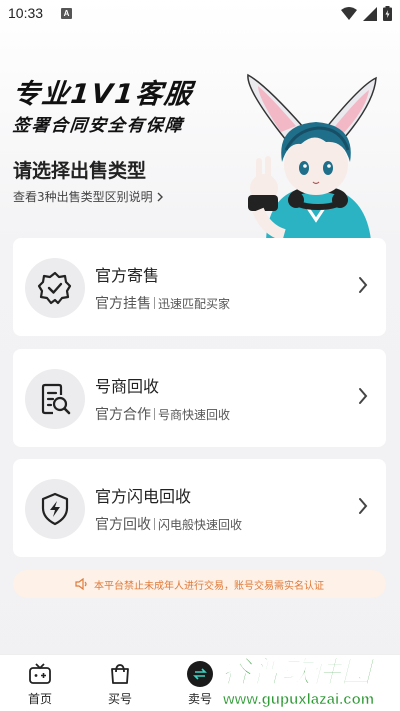  What do you see at coordinates (40, 674) in the screenshot?
I see `home-tv-icon` at bounding box center [40, 674].